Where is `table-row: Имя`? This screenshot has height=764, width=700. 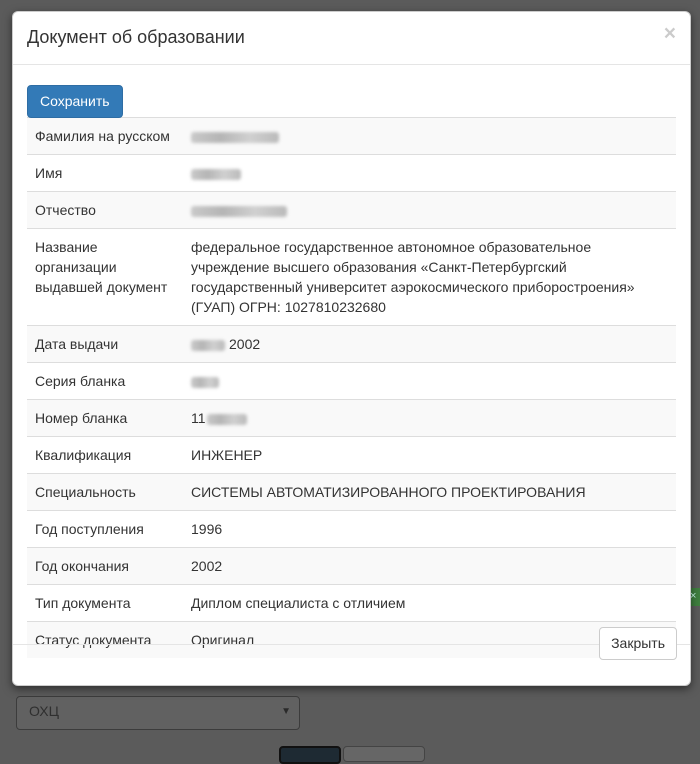 table-row: Имя is located at coordinates (351, 173).